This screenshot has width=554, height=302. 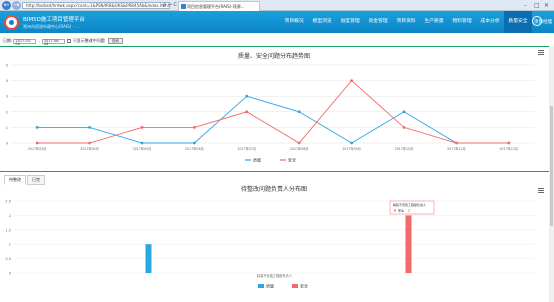 What do you see at coordinates (490, 22) in the screenshot?
I see `menu-item: 成本分析` at bounding box center [490, 22].